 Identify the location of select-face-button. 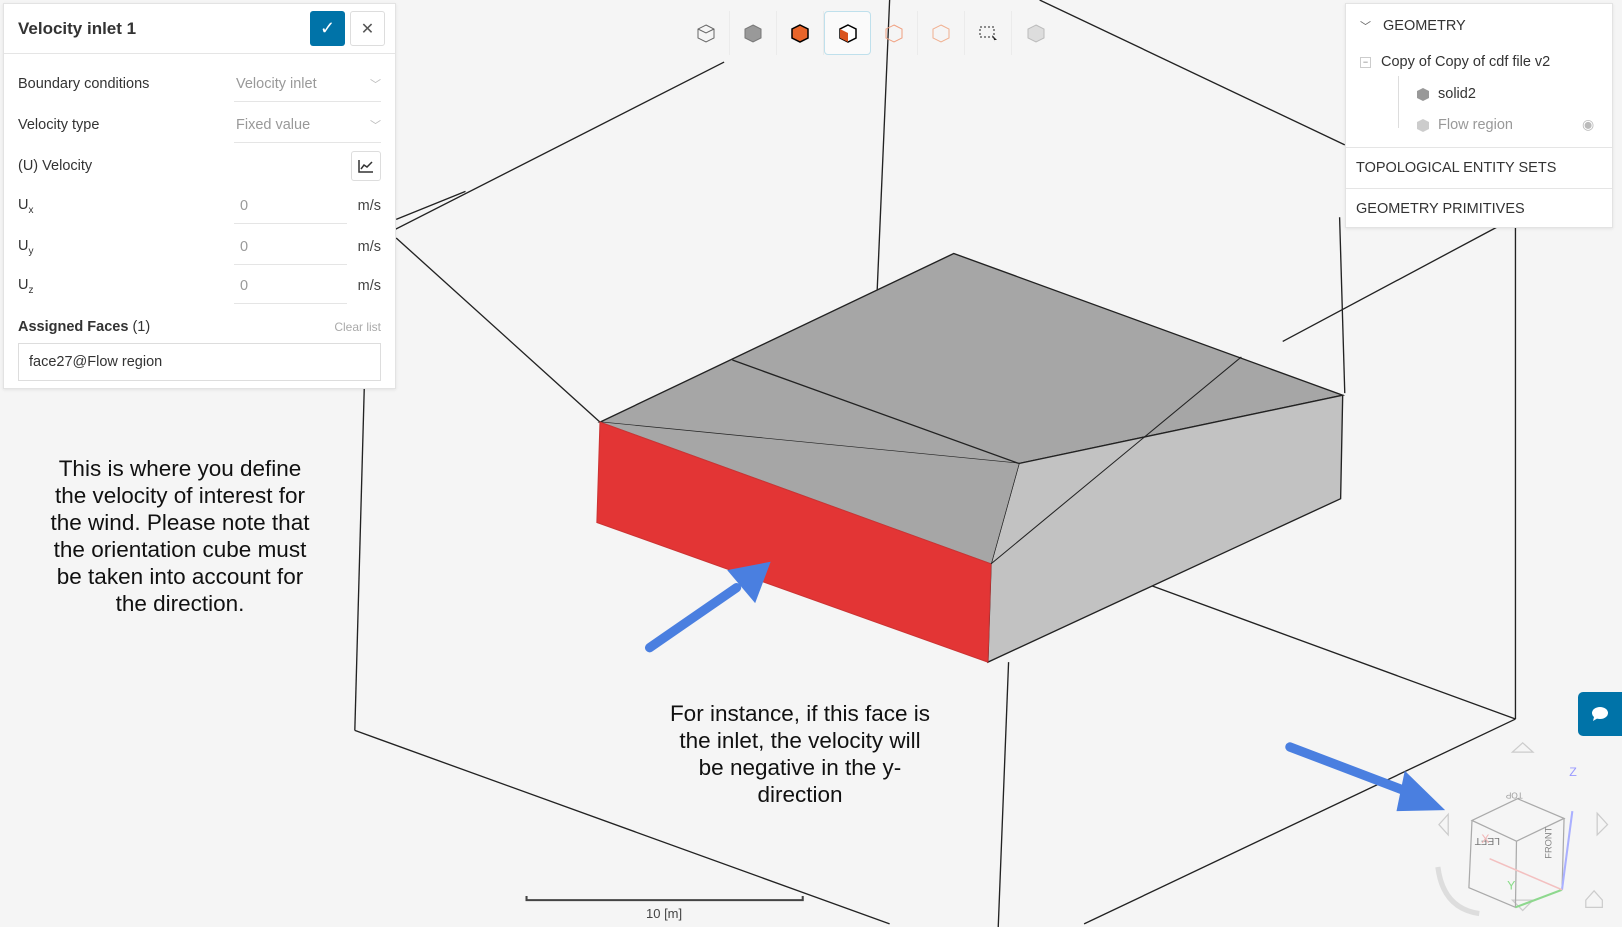
(847, 33).